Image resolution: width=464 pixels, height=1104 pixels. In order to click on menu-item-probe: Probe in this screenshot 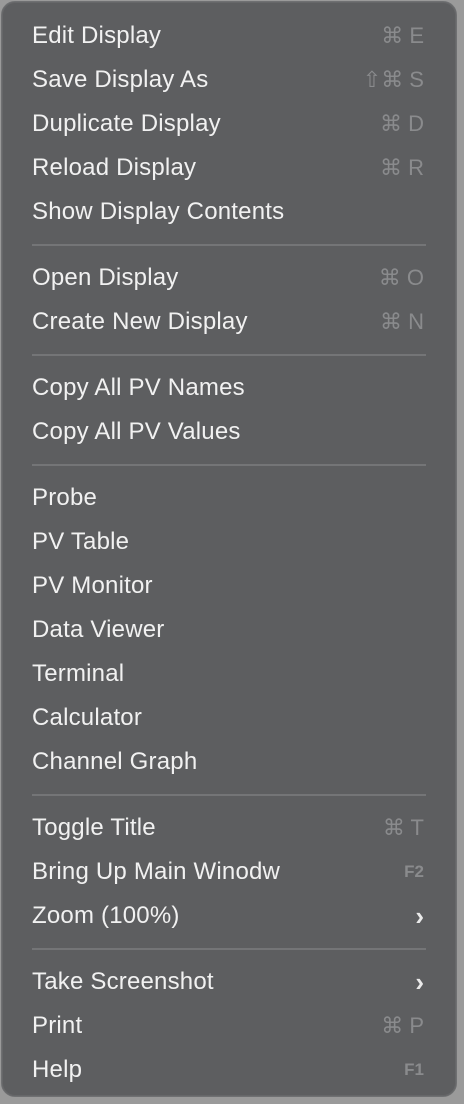, I will do `click(229, 498)`.